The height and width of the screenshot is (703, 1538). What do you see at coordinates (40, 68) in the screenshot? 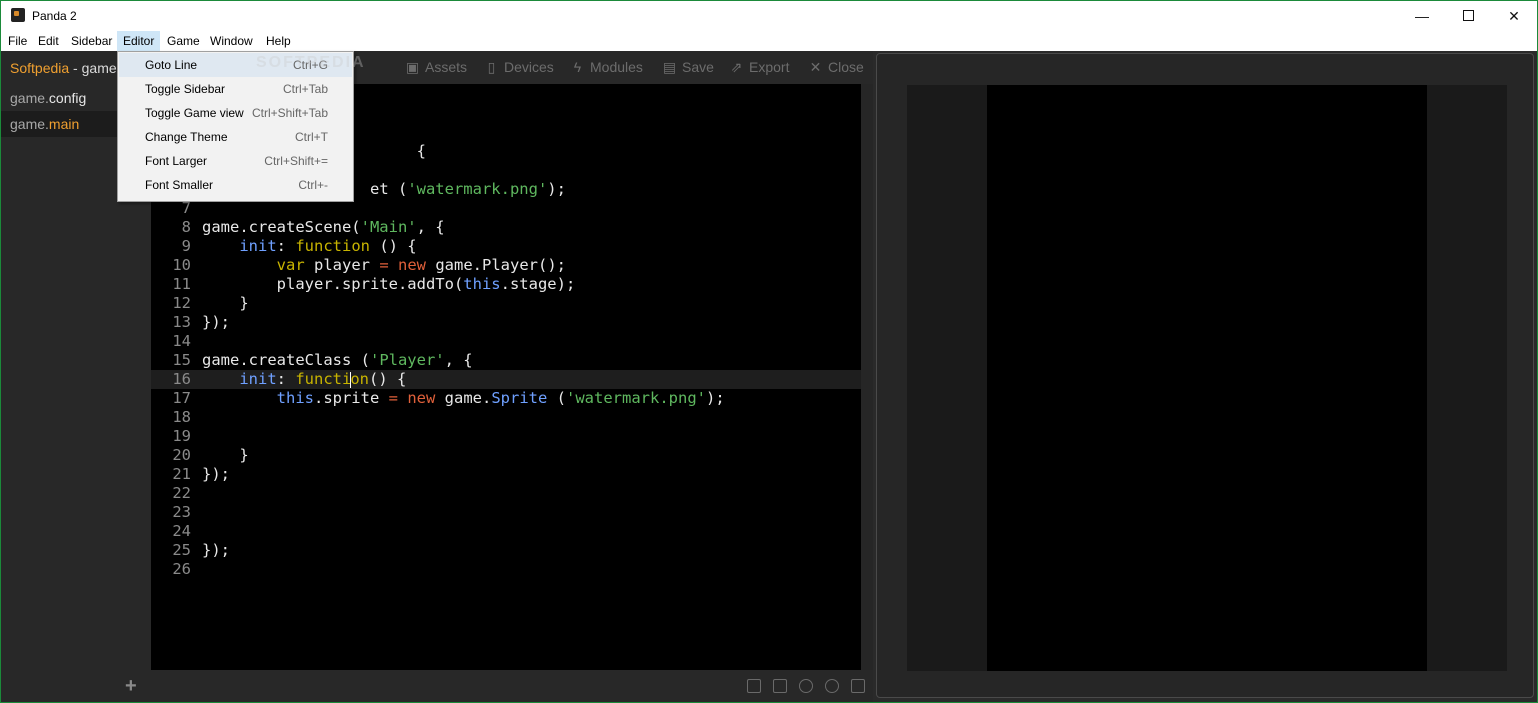
I see `project-name: Softpedia` at bounding box center [40, 68].